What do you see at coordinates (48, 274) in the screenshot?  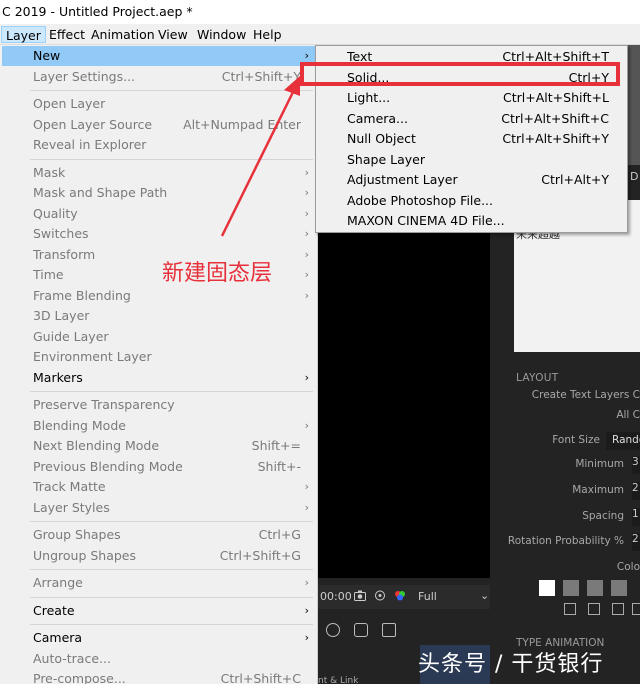 I see `menu-item-label: Time` at bounding box center [48, 274].